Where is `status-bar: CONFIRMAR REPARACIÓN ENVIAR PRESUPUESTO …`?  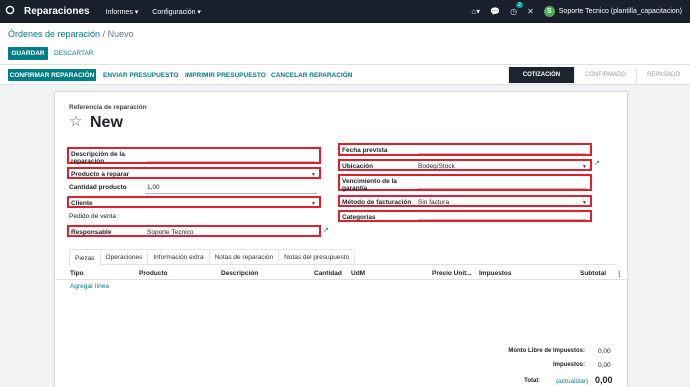 status-bar: CONFIRMAR REPARACIÓN ENVIAR PRESUPUESTO … is located at coordinates (345, 75).